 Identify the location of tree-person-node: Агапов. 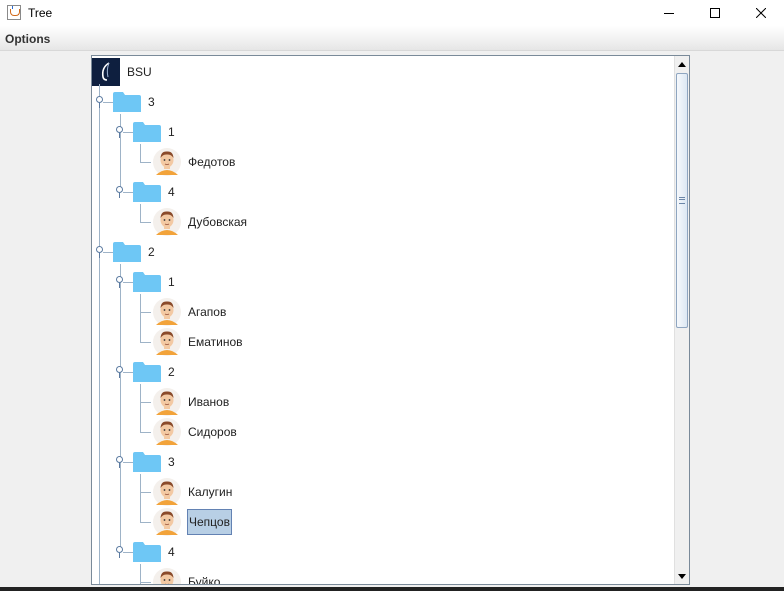
(190, 312).